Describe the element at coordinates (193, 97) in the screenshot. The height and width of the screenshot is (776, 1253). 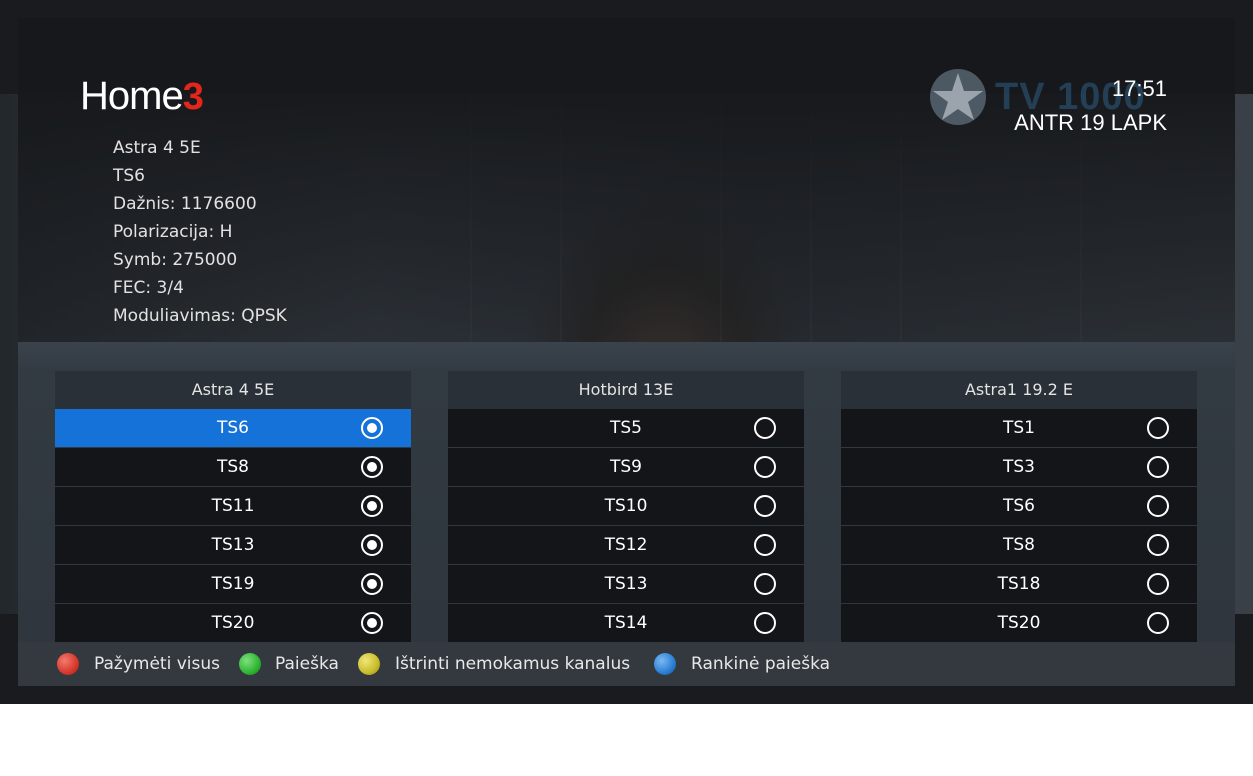
I see `logo-accent: 3` at that location.